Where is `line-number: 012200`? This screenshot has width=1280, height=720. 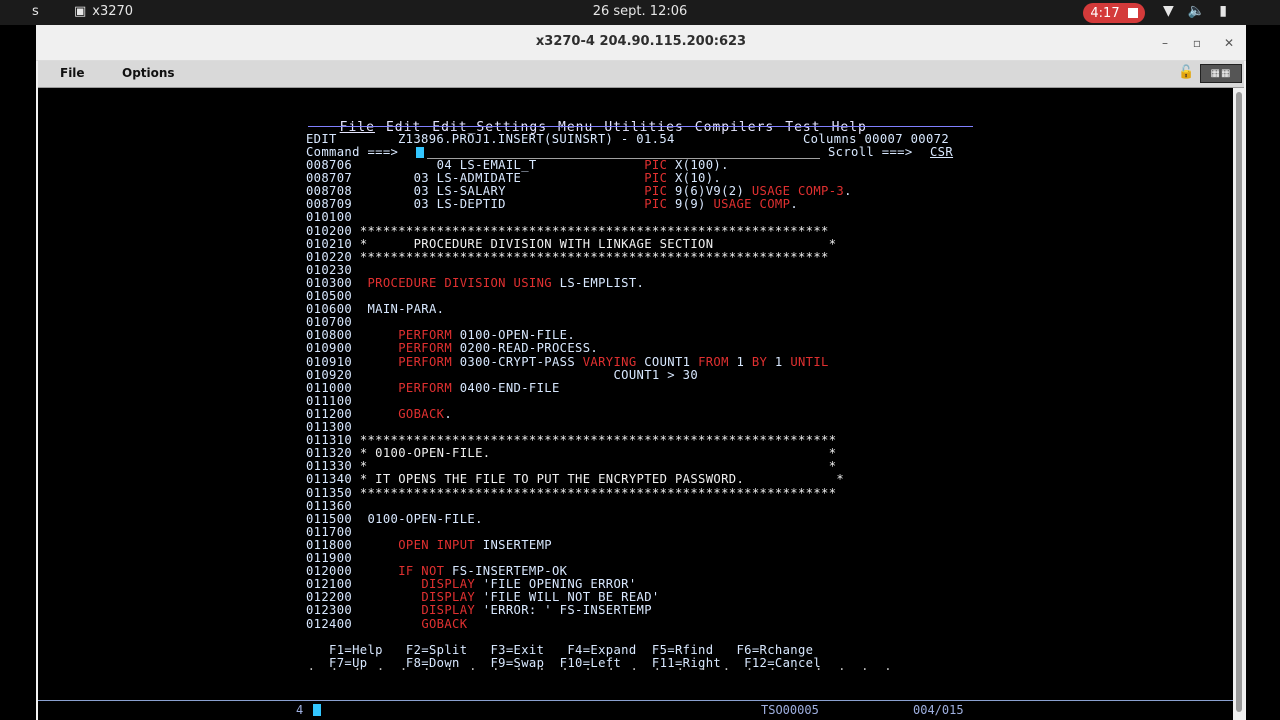 line-number: 012200 is located at coordinates (329, 597).